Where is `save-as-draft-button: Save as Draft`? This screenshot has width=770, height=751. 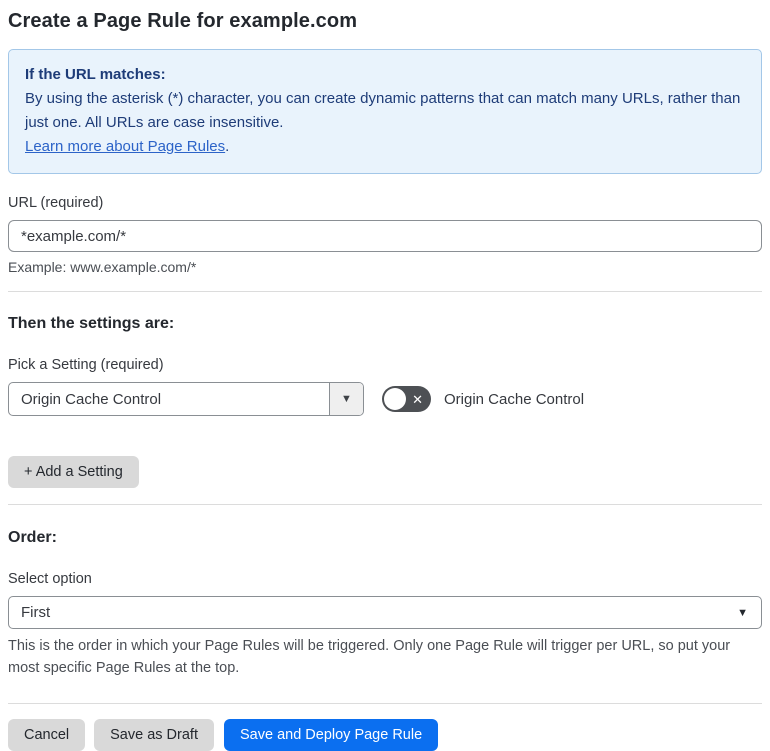 save-as-draft-button: Save as Draft is located at coordinates (154, 735).